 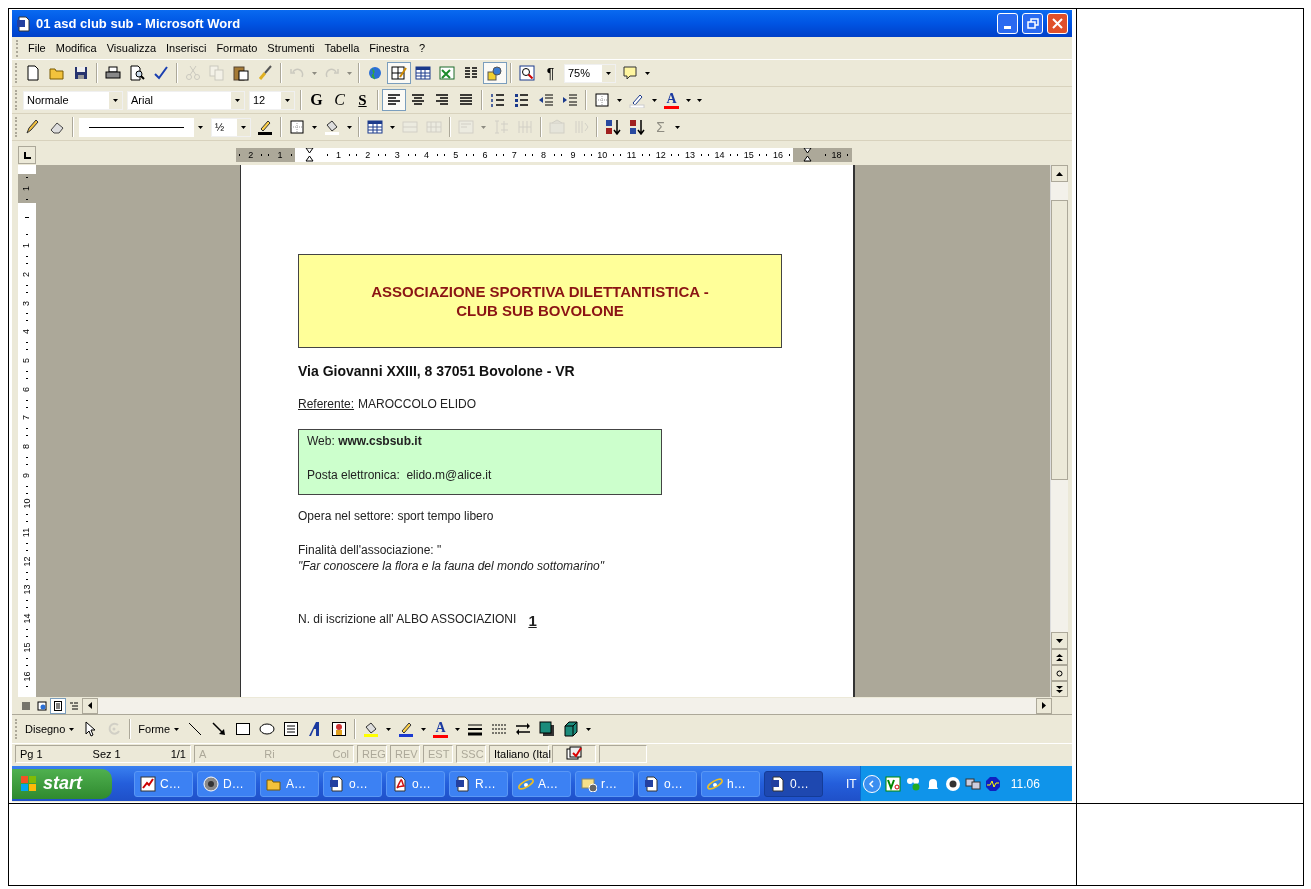 What do you see at coordinates (532, 620) in the screenshot?
I see `registration-number: 1` at bounding box center [532, 620].